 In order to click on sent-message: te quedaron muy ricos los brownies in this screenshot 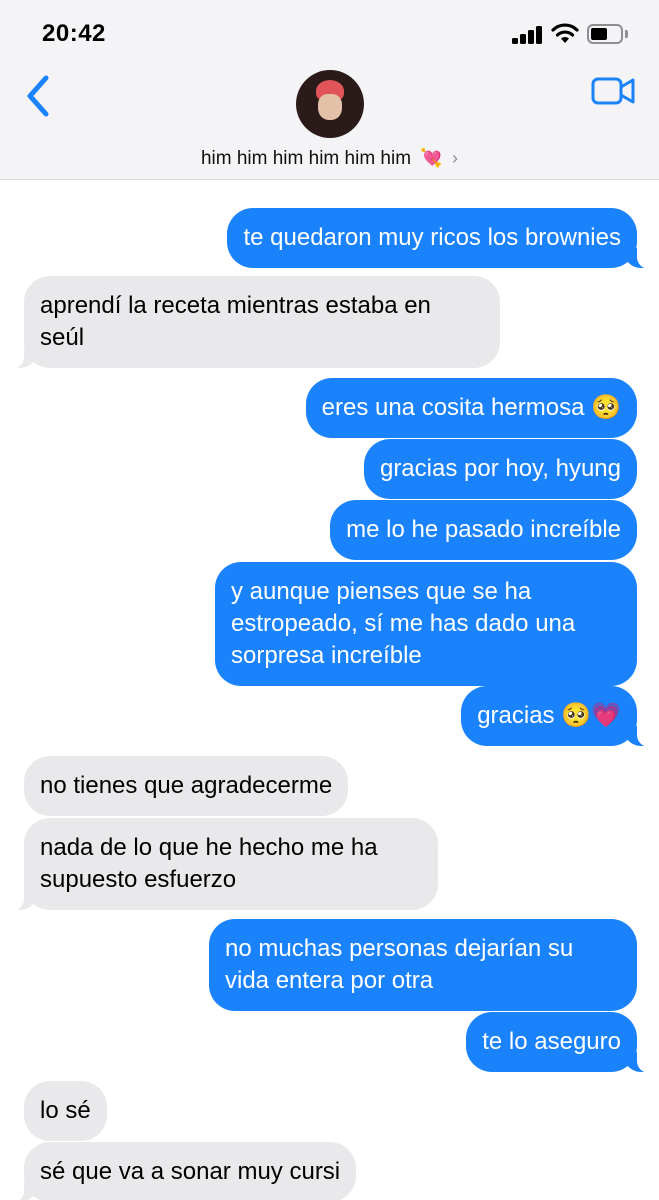, I will do `click(441, 238)`.